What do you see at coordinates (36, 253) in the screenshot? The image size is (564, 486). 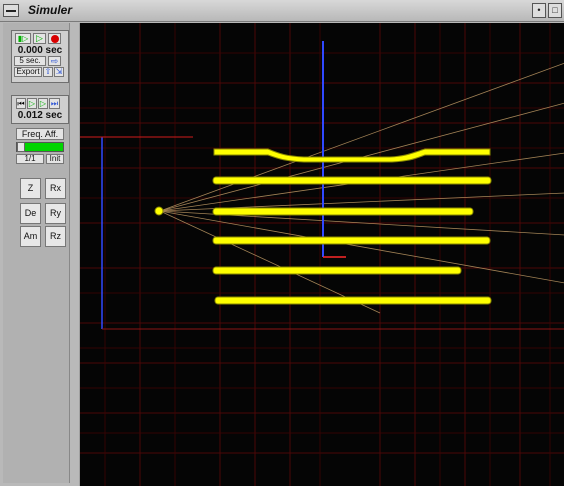 I see `simulation-sidebar: ▮▷ ▷ 0.000 sec 5 sec. ⇨ Export ⇧ ⇲ ⏮ ▷ ▷` at bounding box center [36, 253].